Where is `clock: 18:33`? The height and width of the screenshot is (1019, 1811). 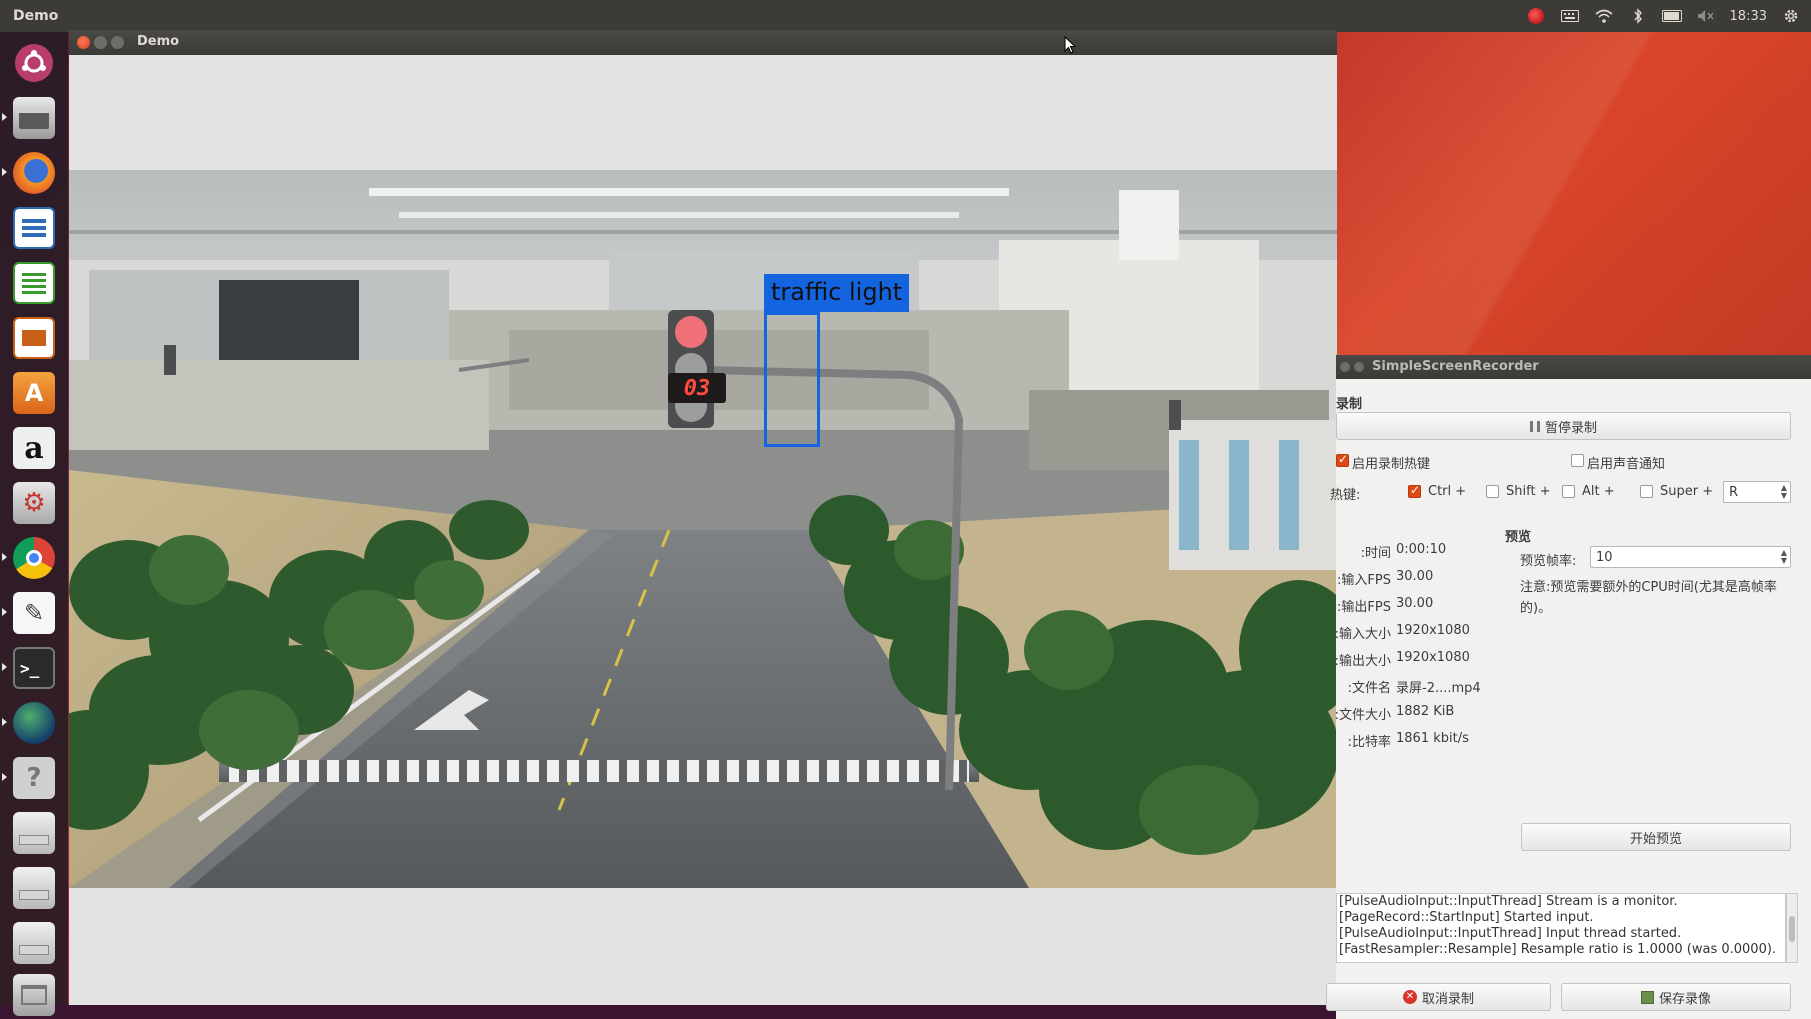
clock: 18:33 is located at coordinates (1748, 16).